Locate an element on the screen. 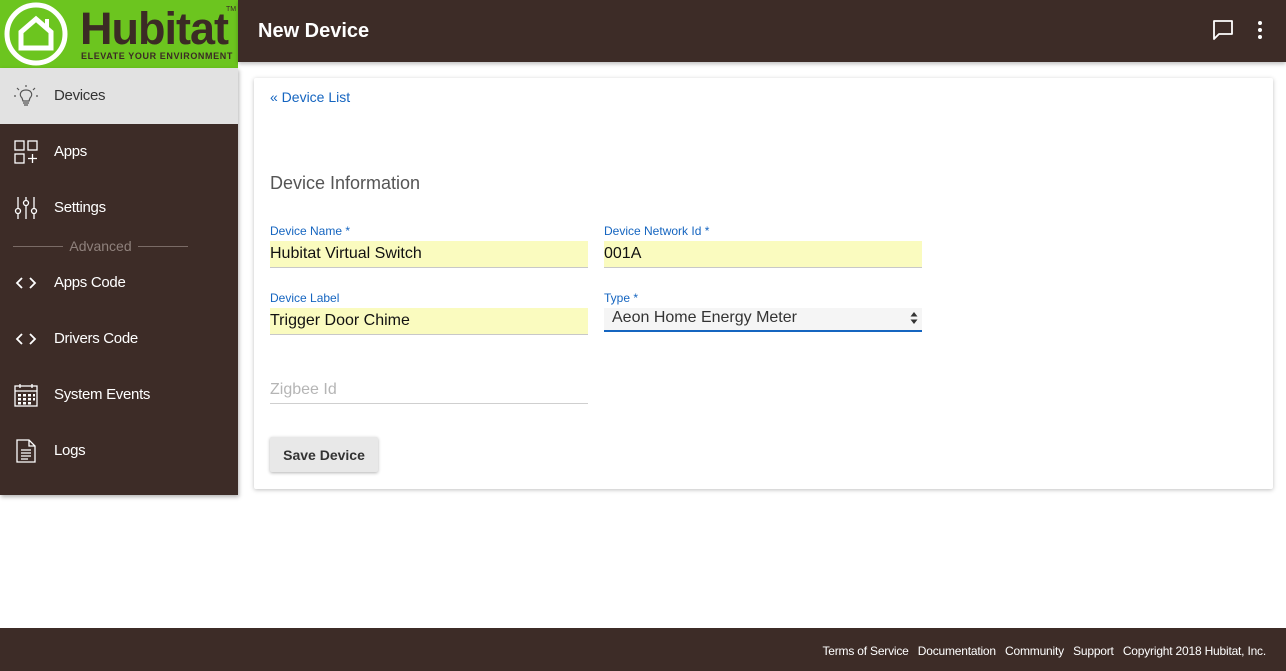  type-field: Type * Aeon Home Energy Meter is located at coordinates (763, 311).